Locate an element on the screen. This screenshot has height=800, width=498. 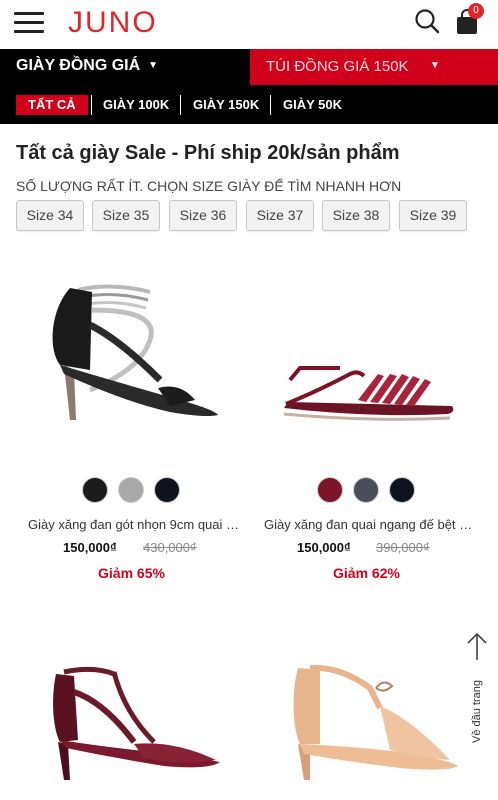
arrow-up-icon is located at coordinates (477, 646).